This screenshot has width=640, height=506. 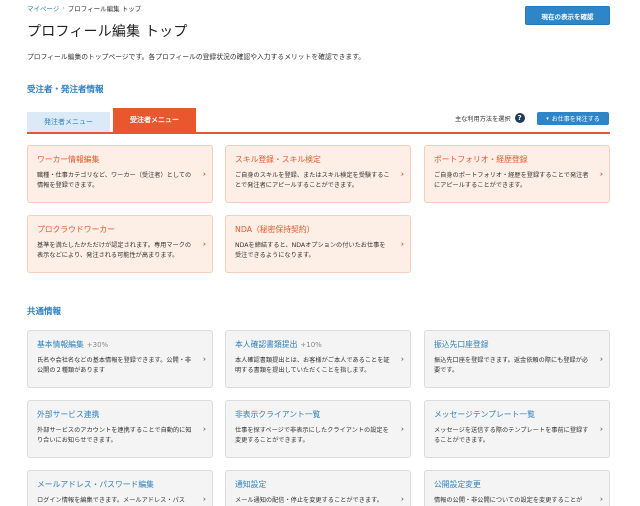 What do you see at coordinates (107, 32) in the screenshot?
I see `page-title: プロフィール編集 トップ` at bounding box center [107, 32].